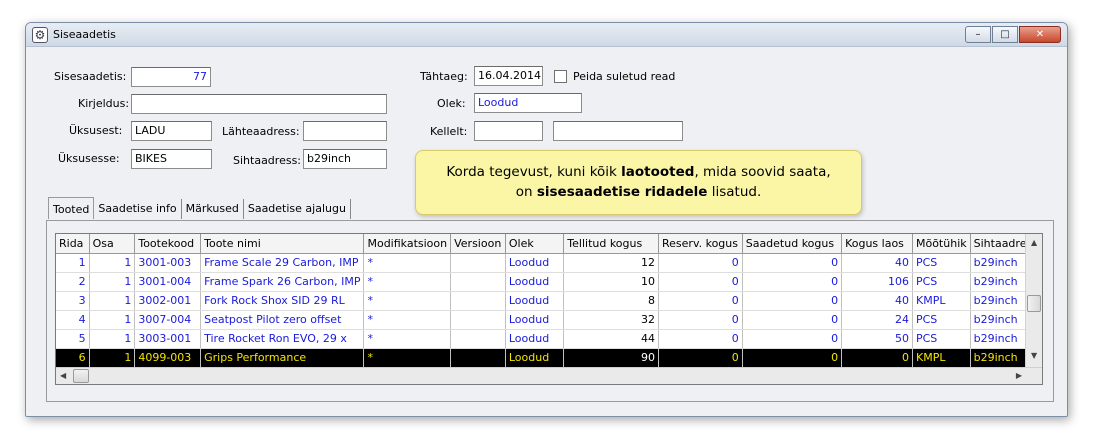  Describe the element at coordinates (611, 320) in the screenshot. I see `table-cell: 32` at that location.